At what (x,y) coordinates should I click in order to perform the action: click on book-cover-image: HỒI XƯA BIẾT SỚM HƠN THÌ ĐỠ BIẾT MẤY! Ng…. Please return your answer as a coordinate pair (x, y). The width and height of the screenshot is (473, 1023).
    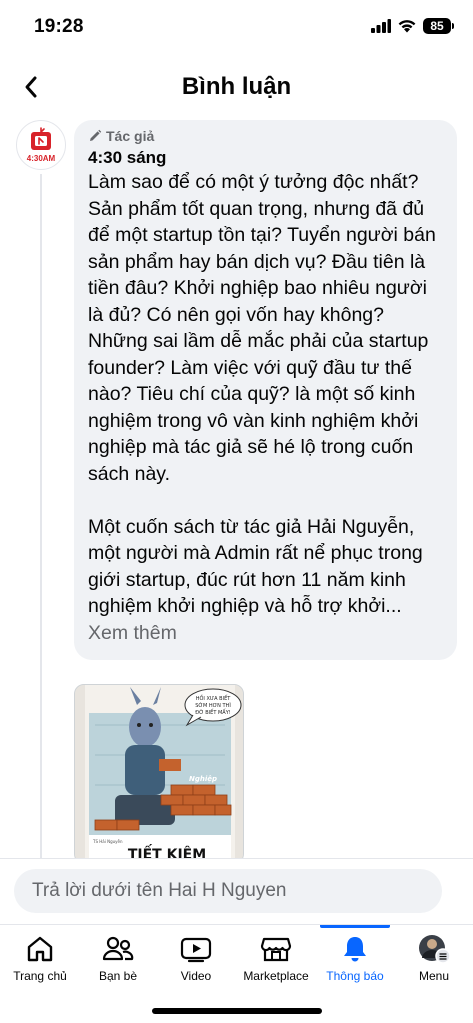
    Looking at the image, I should click on (159, 771).